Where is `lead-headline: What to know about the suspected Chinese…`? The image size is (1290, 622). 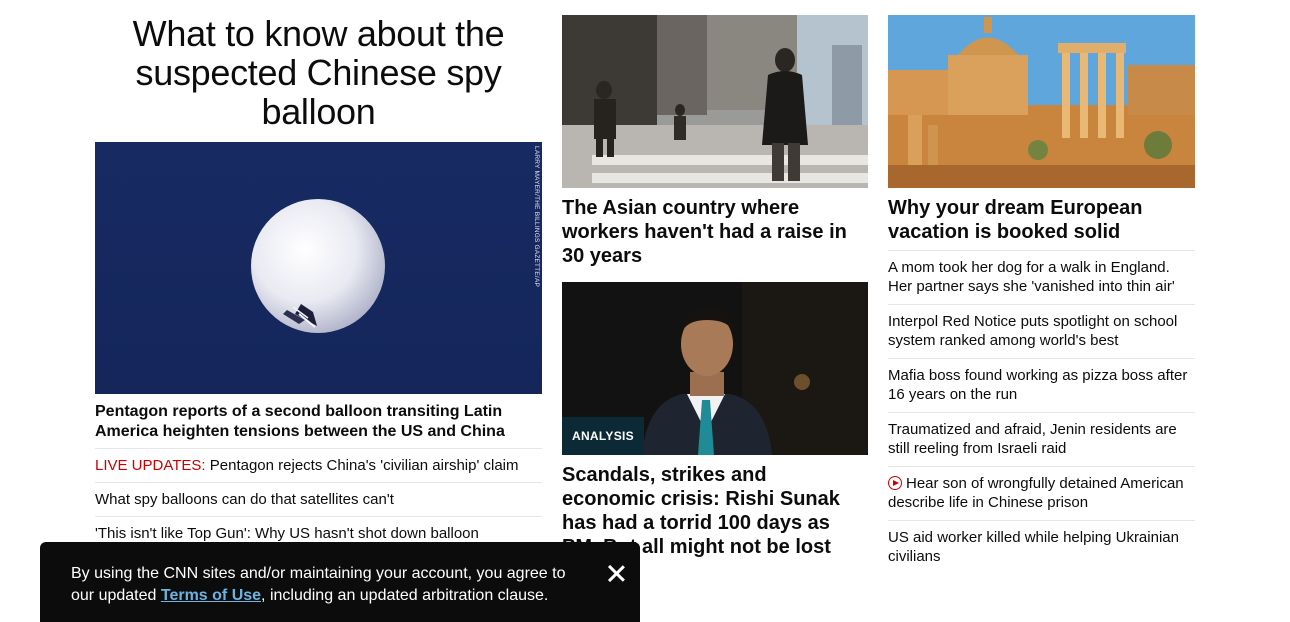 lead-headline: What to know about the suspected Chinese… is located at coordinates (318, 72).